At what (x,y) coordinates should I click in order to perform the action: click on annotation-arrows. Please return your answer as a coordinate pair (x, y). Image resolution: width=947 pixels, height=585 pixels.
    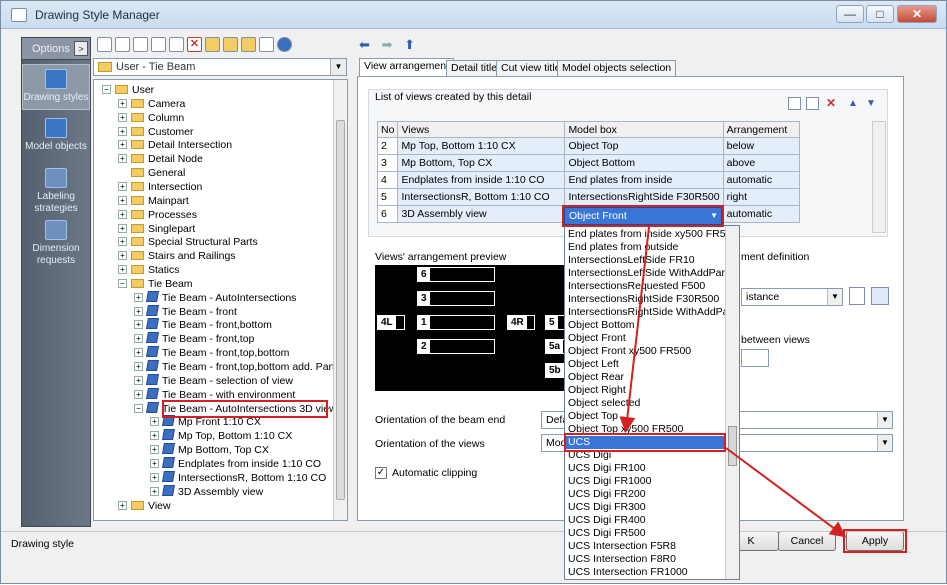
    Looking at the image, I should click on (733, 382).